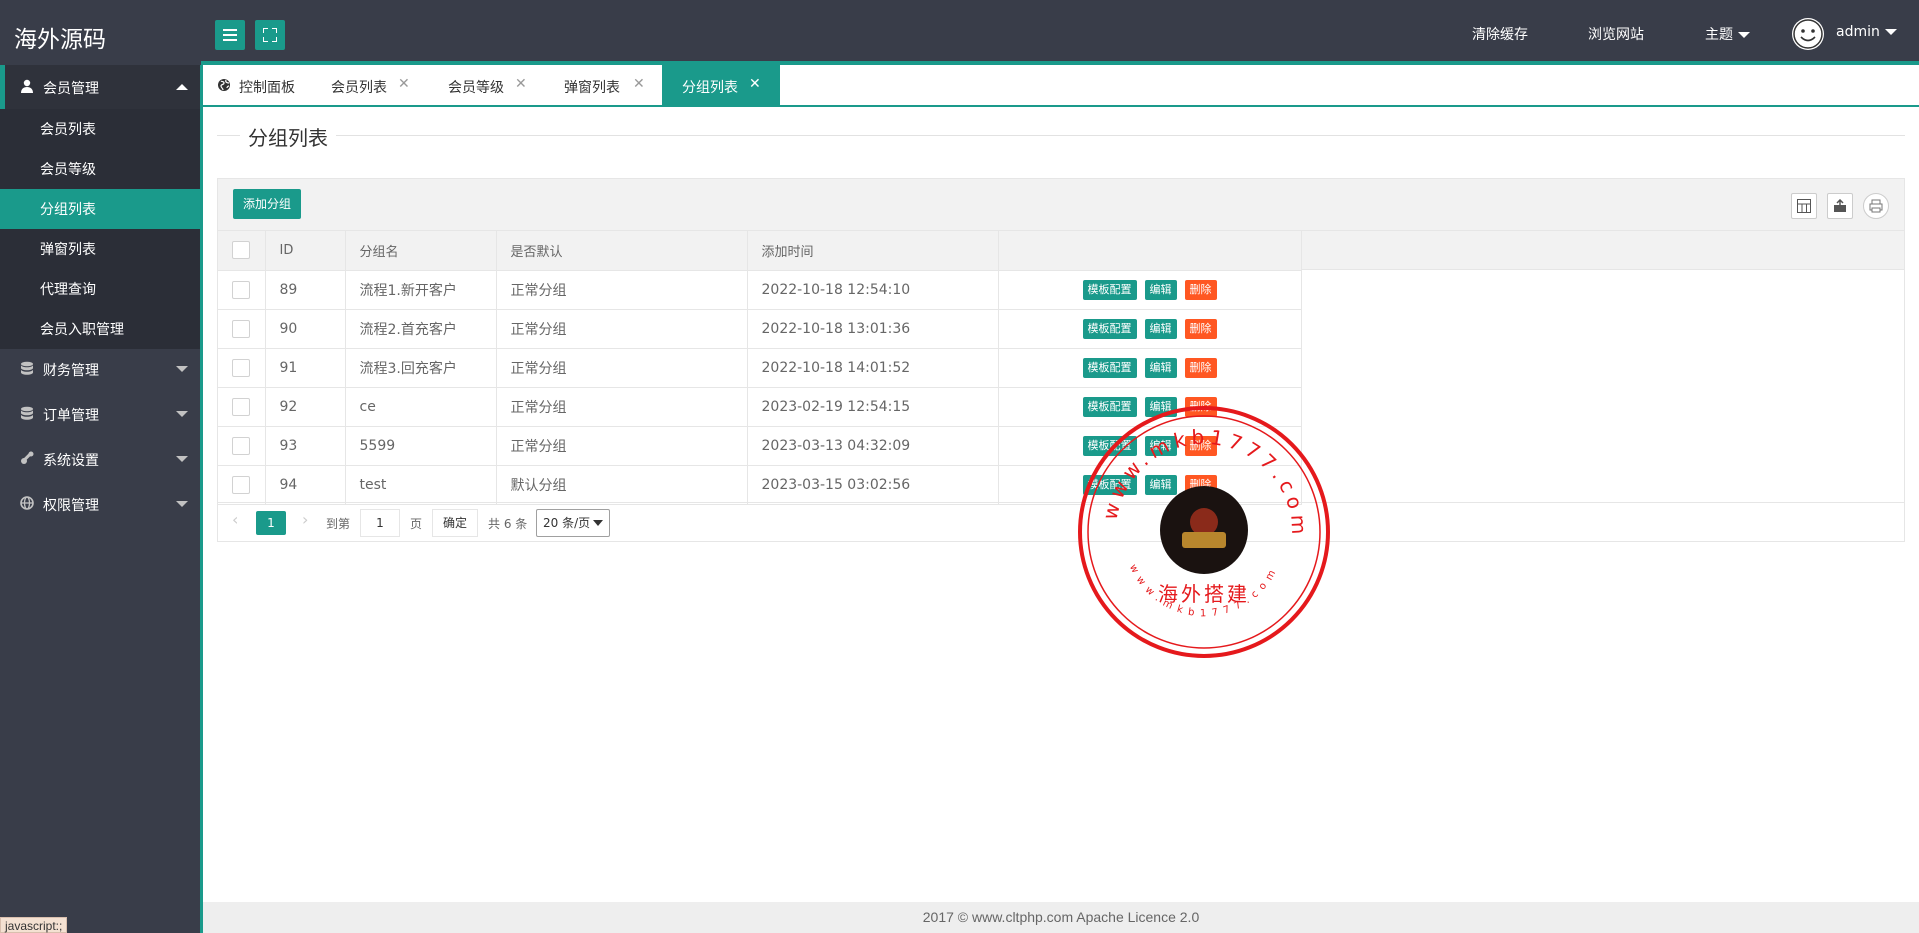 The width and height of the screenshot is (1919, 933). I want to click on caret-down-icon, so click(1890, 32).